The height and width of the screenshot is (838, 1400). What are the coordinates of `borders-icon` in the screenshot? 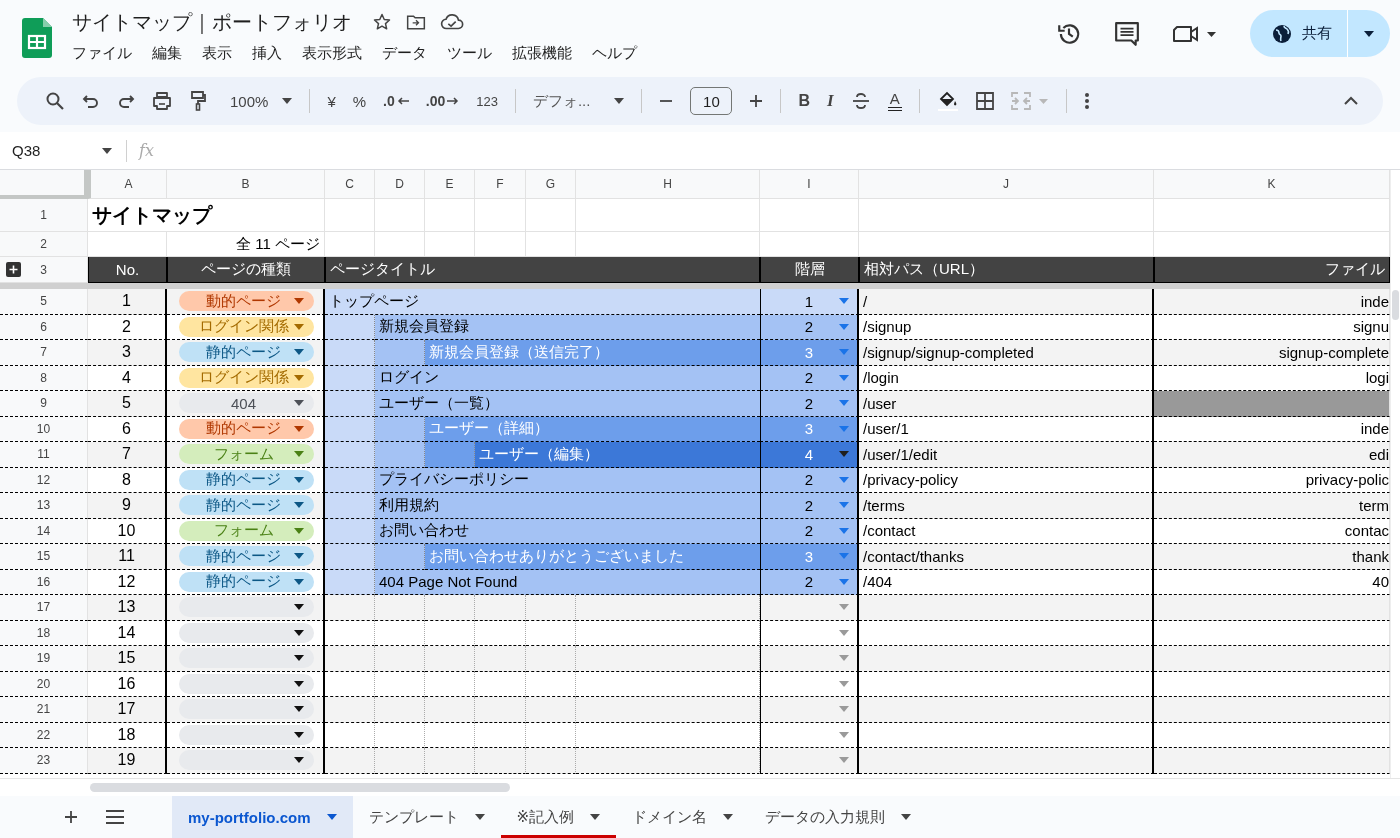 It's located at (984, 101).